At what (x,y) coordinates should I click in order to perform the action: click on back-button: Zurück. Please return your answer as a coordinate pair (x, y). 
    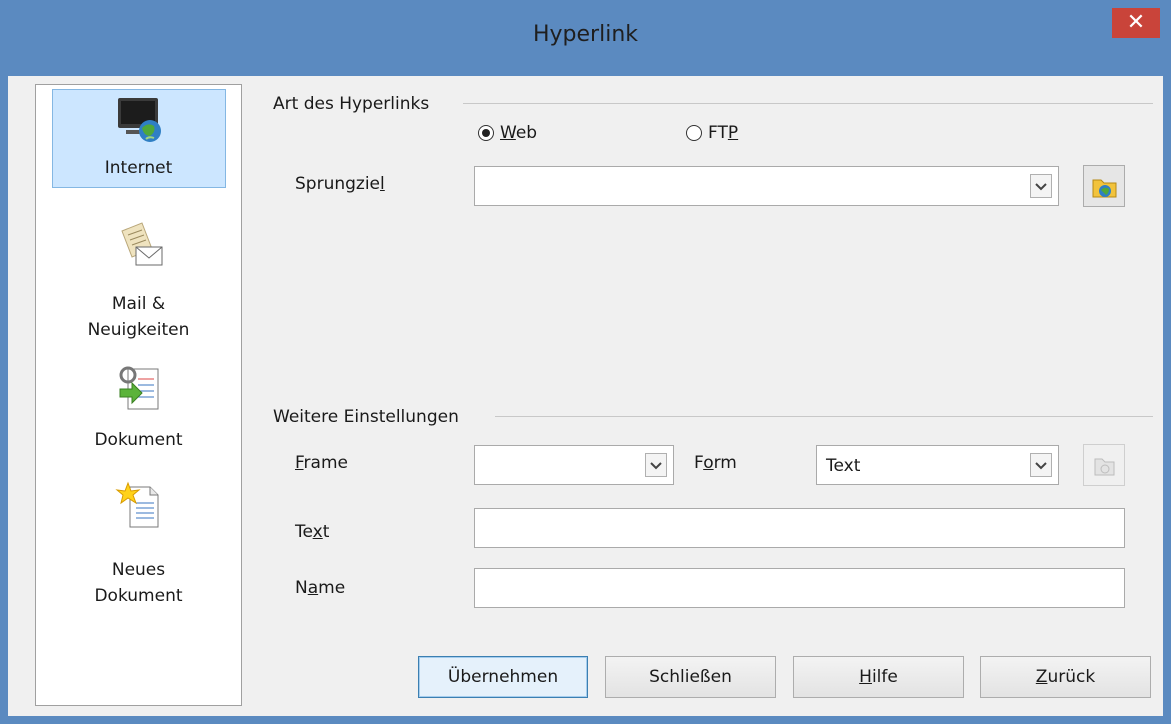
    Looking at the image, I should click on (1065, 677).